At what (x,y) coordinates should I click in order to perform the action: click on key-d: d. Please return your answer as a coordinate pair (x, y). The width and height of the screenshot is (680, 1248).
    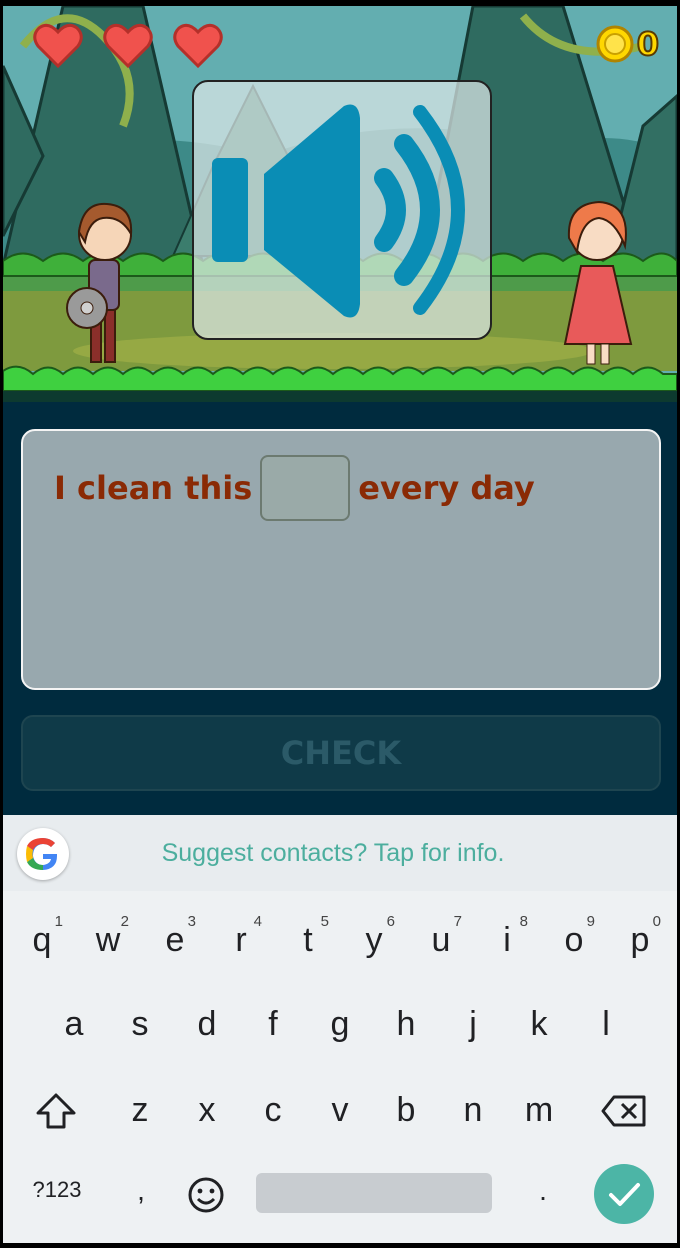
    Looking at the image, I should click on (207, 1024).